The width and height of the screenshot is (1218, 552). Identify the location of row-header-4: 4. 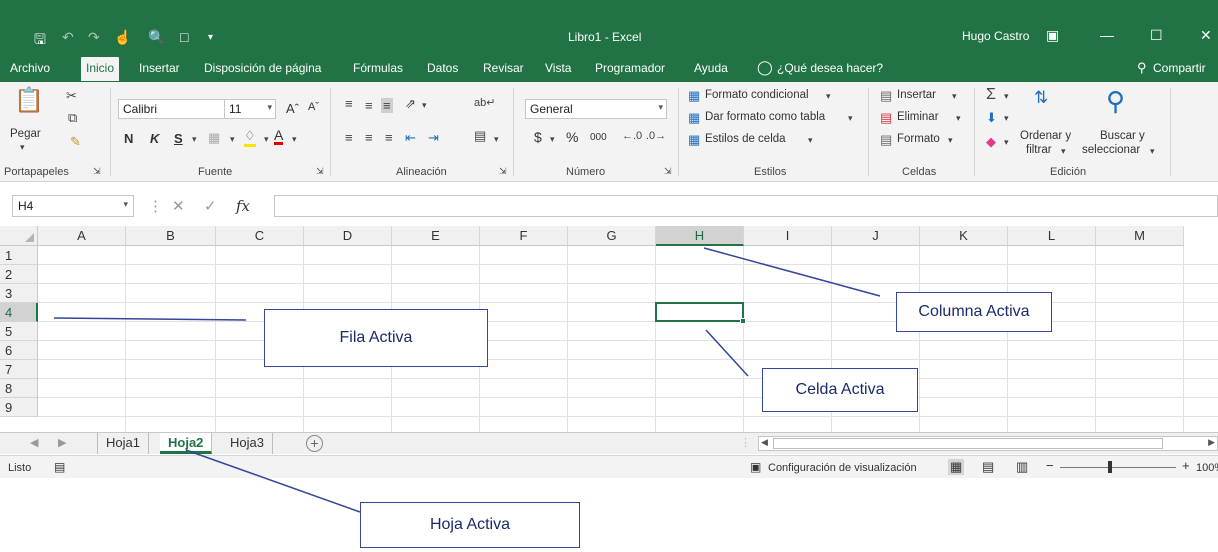
(19, 312).